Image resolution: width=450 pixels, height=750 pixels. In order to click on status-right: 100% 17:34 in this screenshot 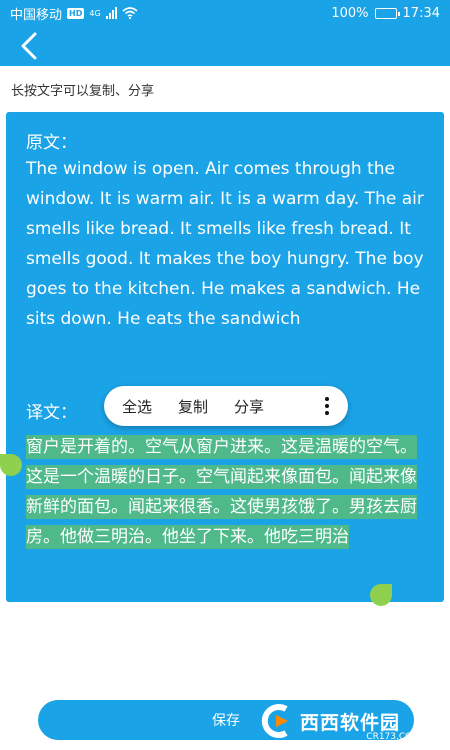, I will do `click(385, 13)`.